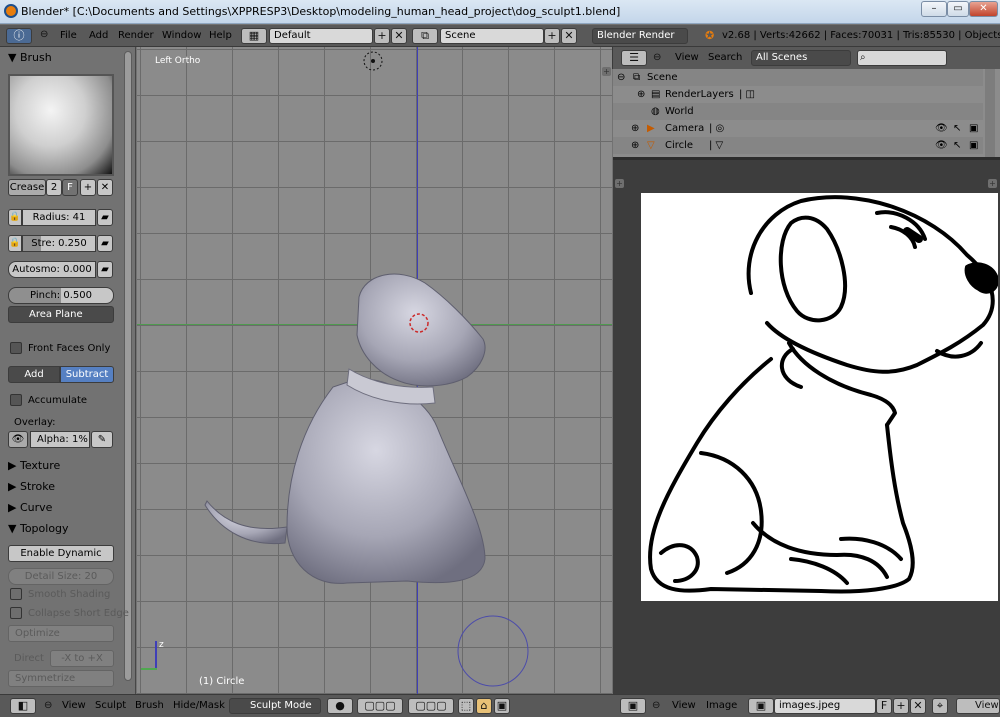 The height and width of the screenshot is (717, 1000). Describe the element at coordinates (687, 57) in the screenshot. I see `menu-outliner-view: View` at that location.